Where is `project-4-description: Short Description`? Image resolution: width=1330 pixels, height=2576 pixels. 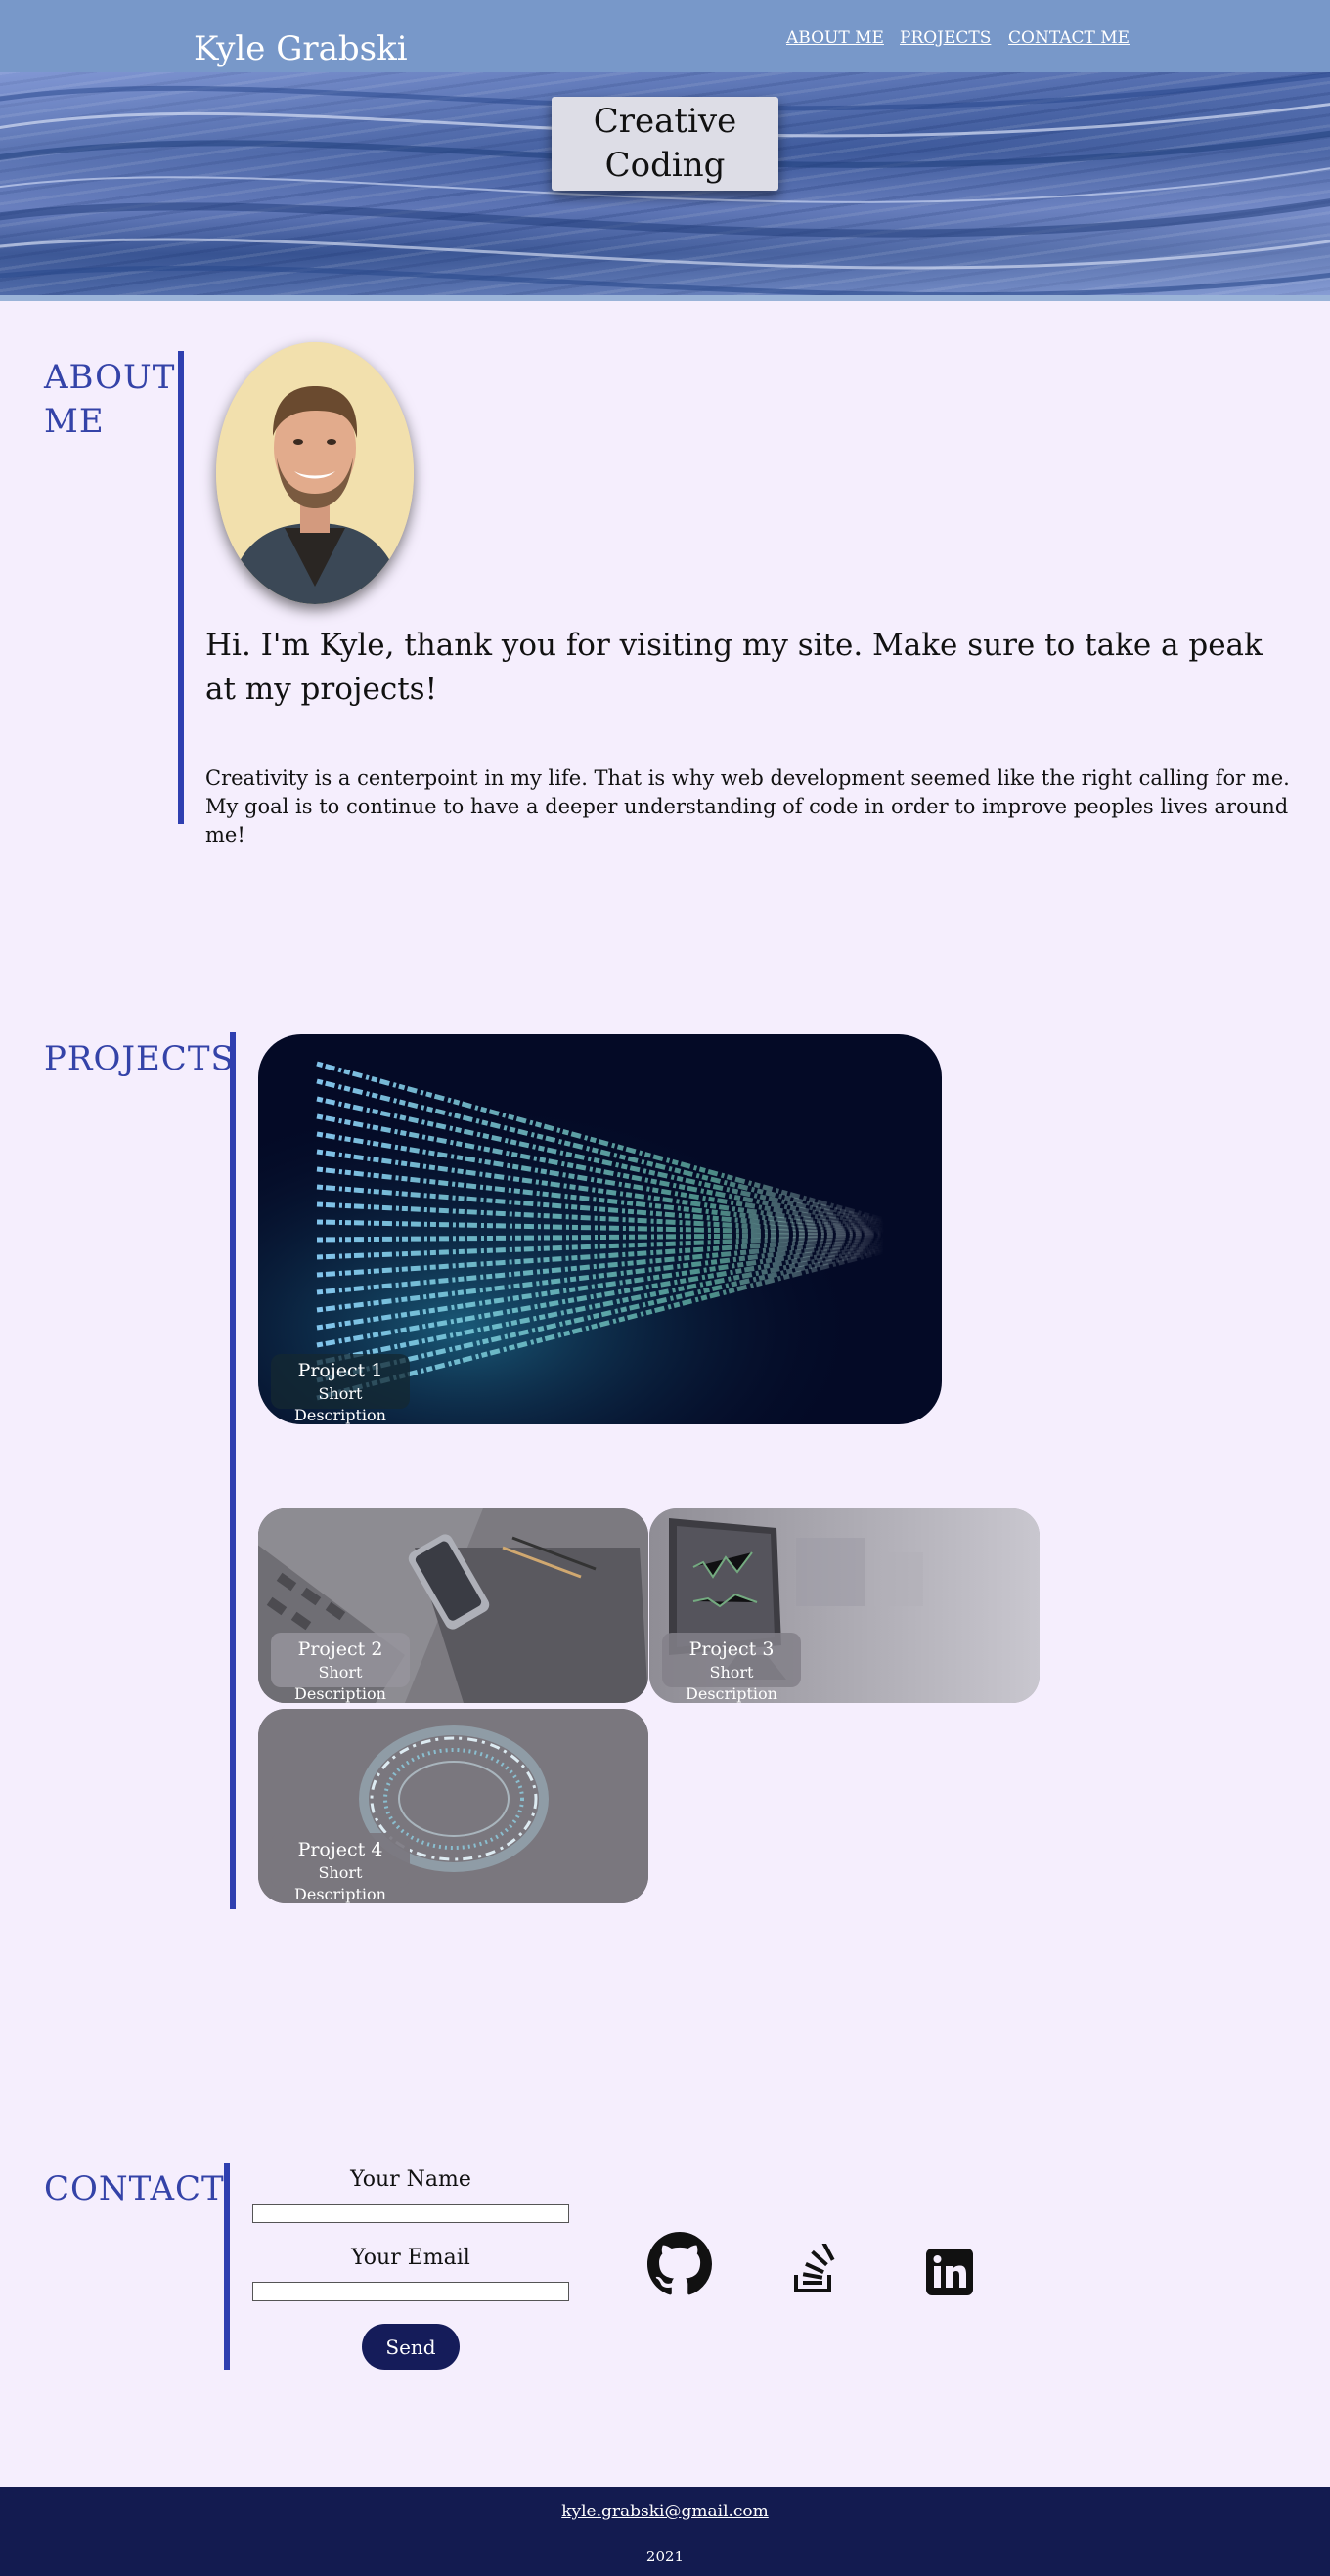 project-4-description: Short Description is located at coordinates (340, 1883).